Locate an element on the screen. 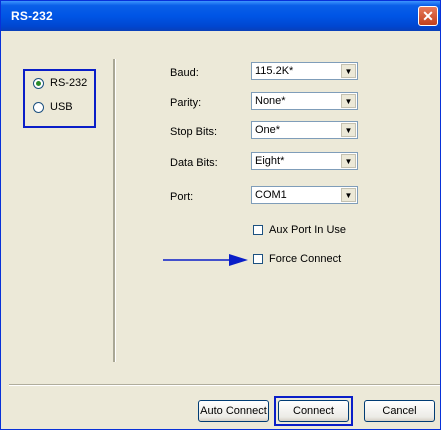 This screenshot has width=441, height=430. port-label: Port: is located at coordinates (182, 197).